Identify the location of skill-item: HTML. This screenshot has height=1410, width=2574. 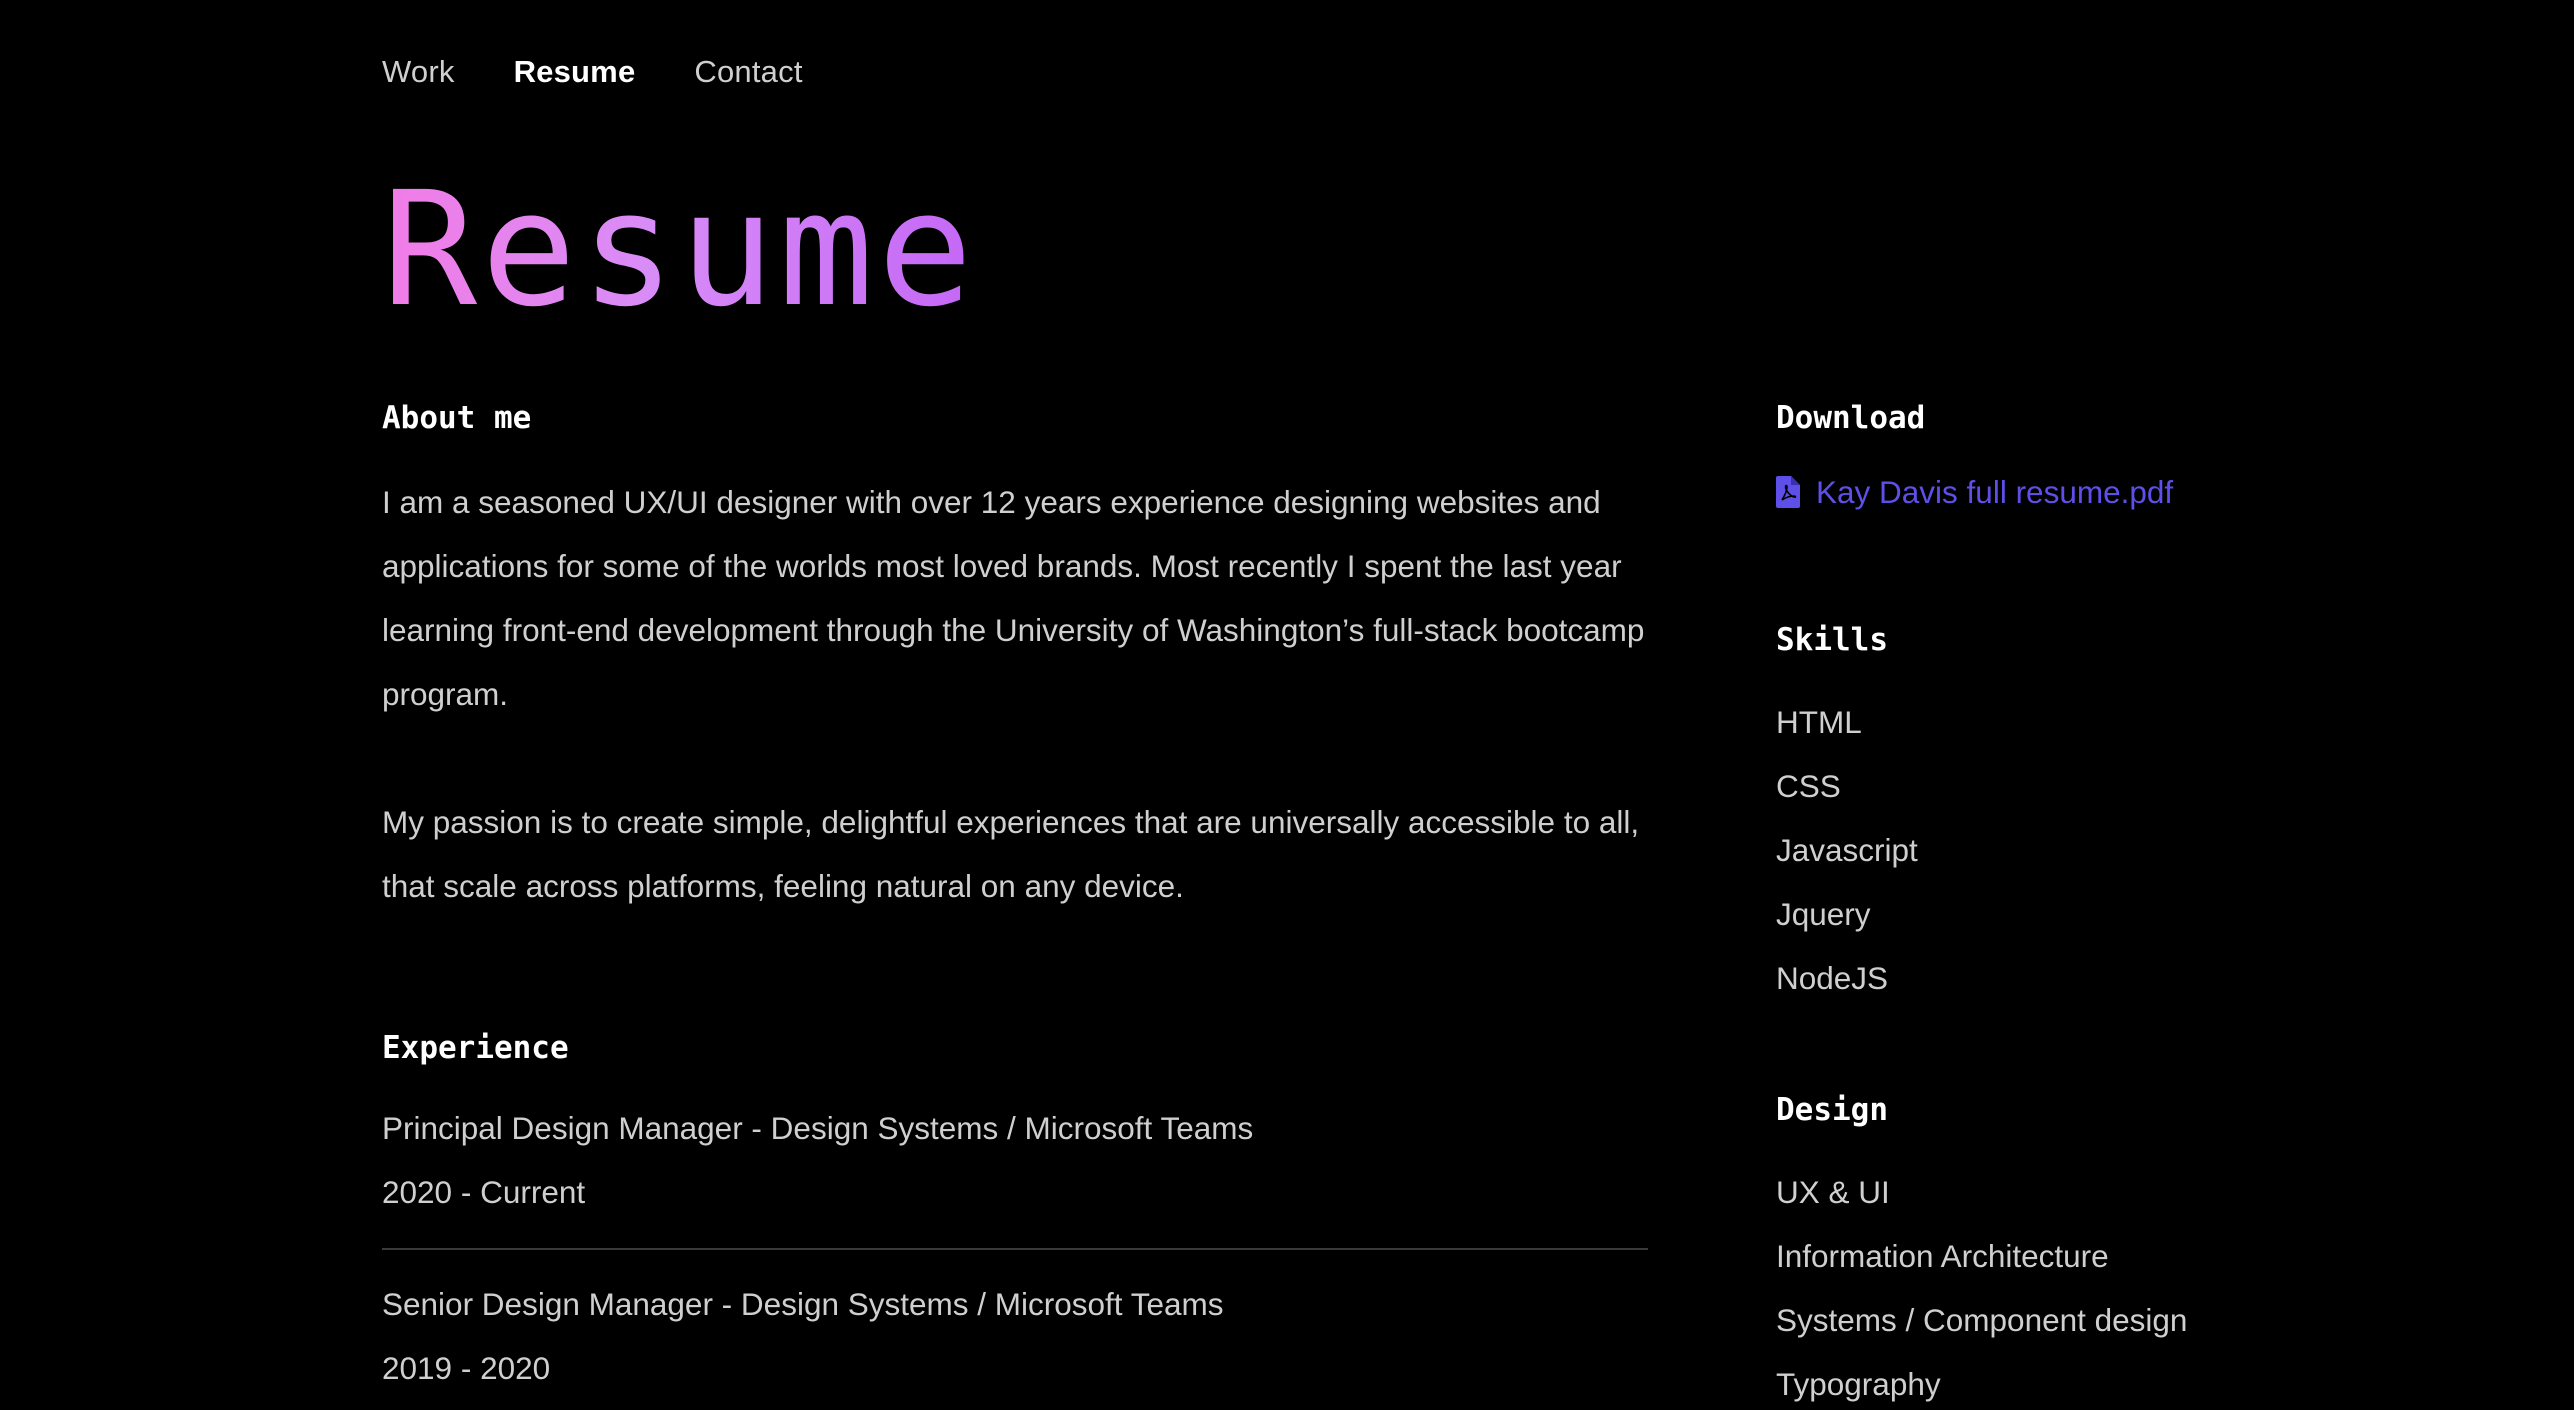
(1819, 722).